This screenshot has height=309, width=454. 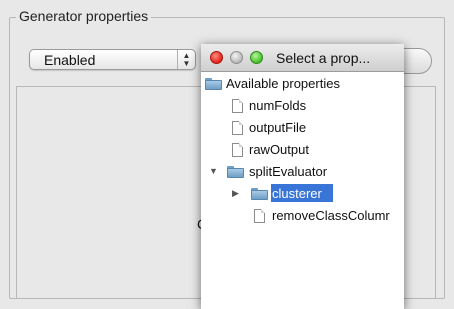 I want to click on tree-item: numFolds, so click(x=302, y=106).